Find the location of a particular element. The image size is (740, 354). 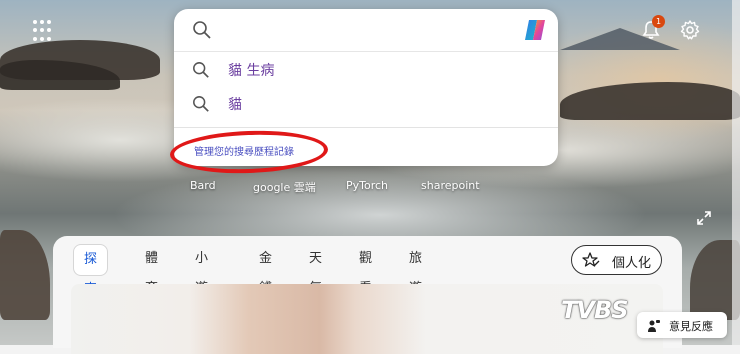

quick-link-label: PyTorch is located at coordinates (367, 185).